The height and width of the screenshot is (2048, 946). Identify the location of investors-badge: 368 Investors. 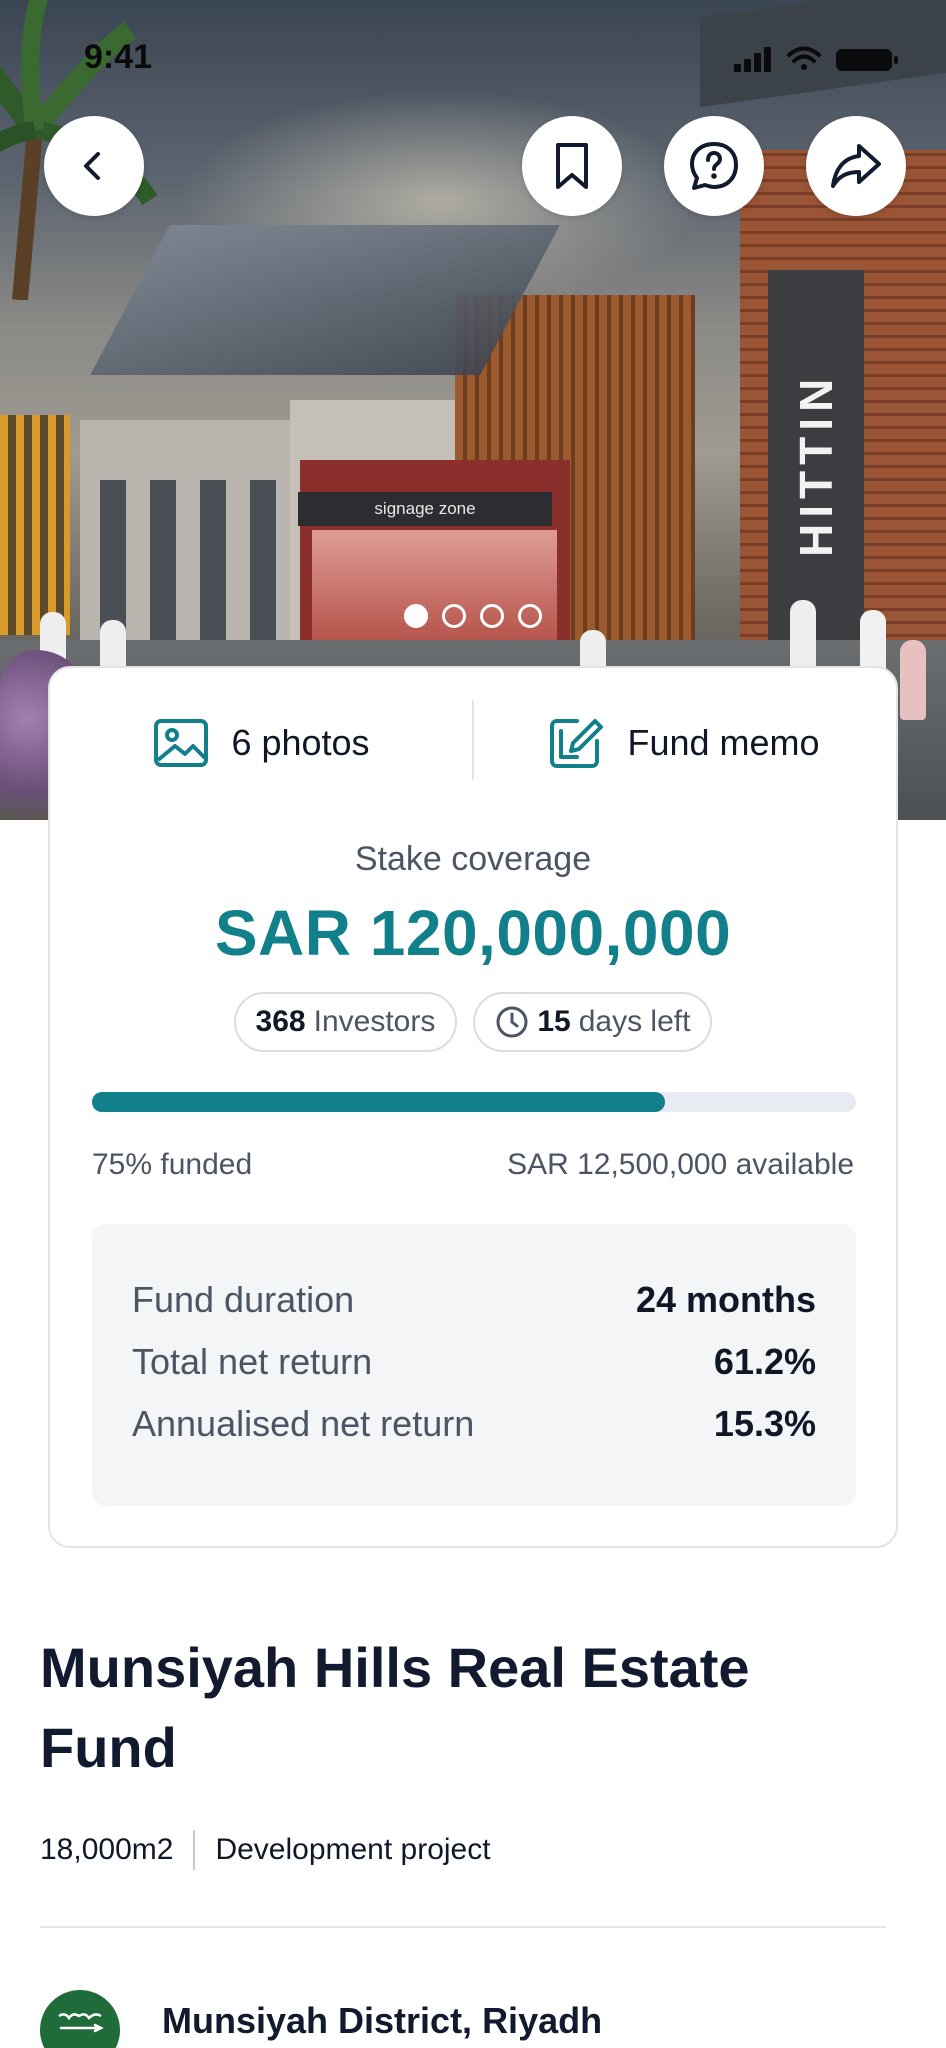
(345, 1022).